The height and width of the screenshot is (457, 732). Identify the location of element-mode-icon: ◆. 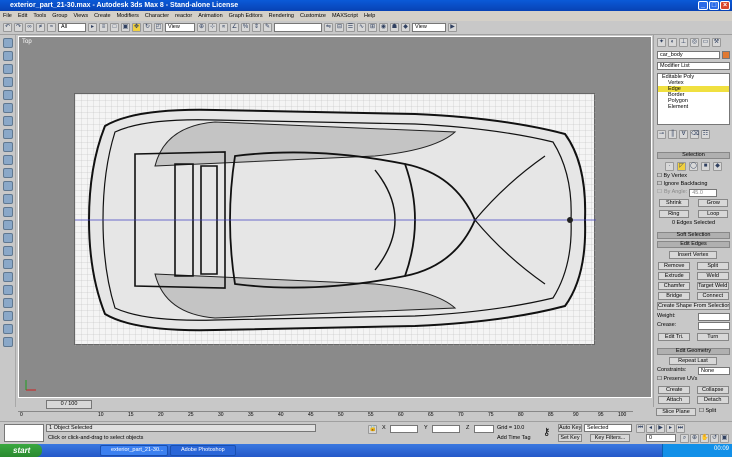
(717, 166).